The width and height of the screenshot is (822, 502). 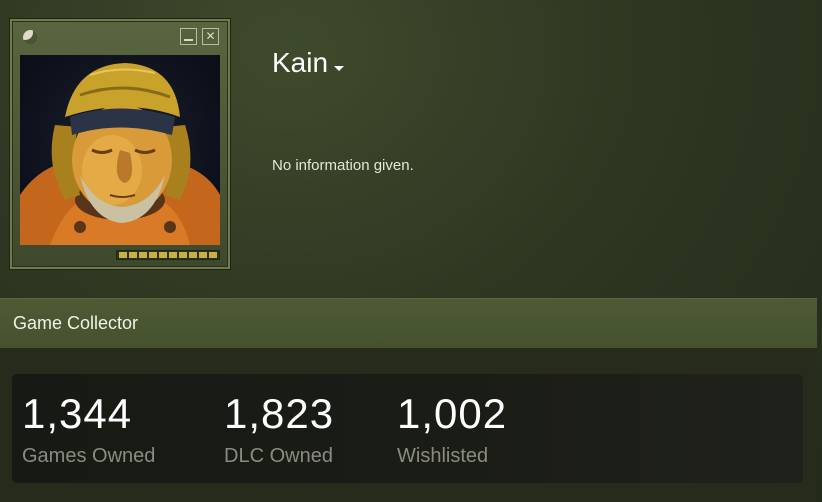 What do you see at coordinates (188, 36) in the screenshot?
I see `minimize-icon` at bounding box center [188, 36].